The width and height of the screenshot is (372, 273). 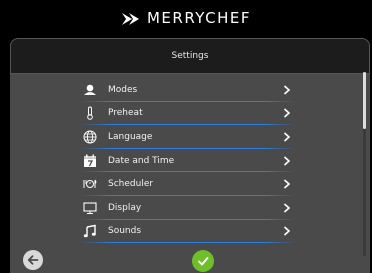 I want to click on menu-item-display: Display, so click(x=190, y=208).